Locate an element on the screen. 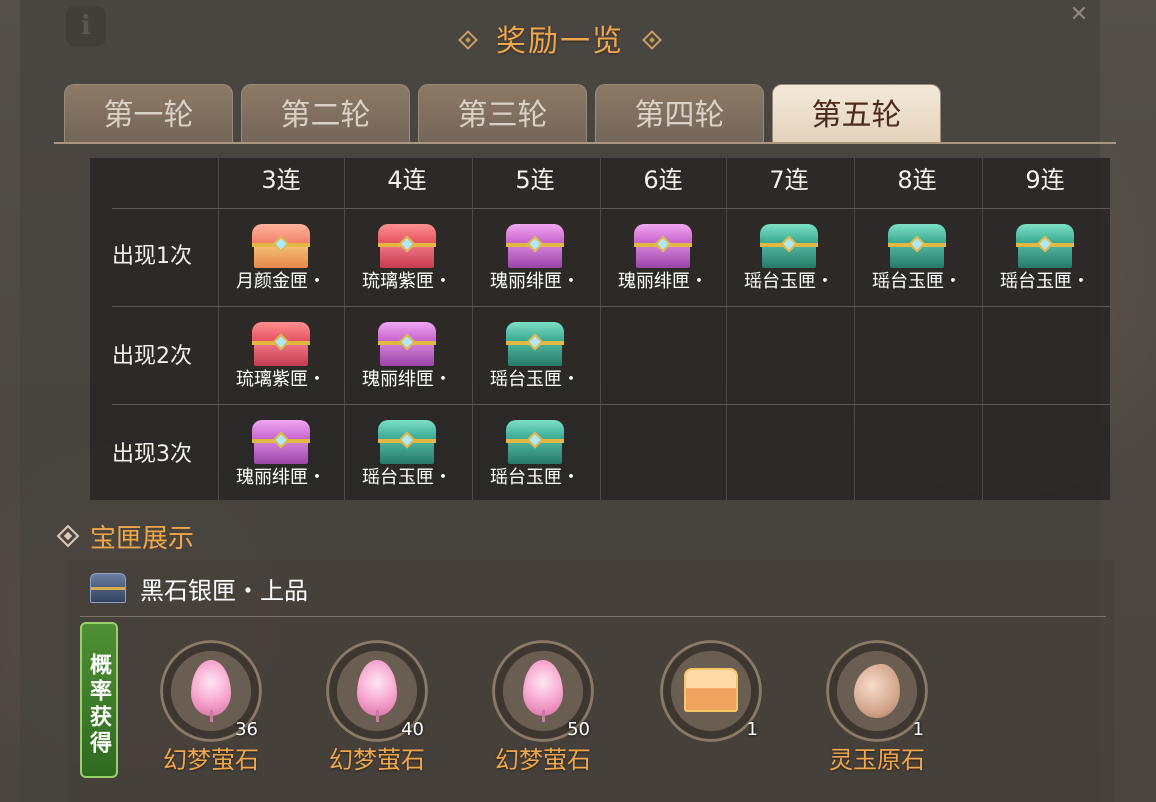 The image size is (1156, 802). jade-stone-icon is located at coordinates (877, 691).